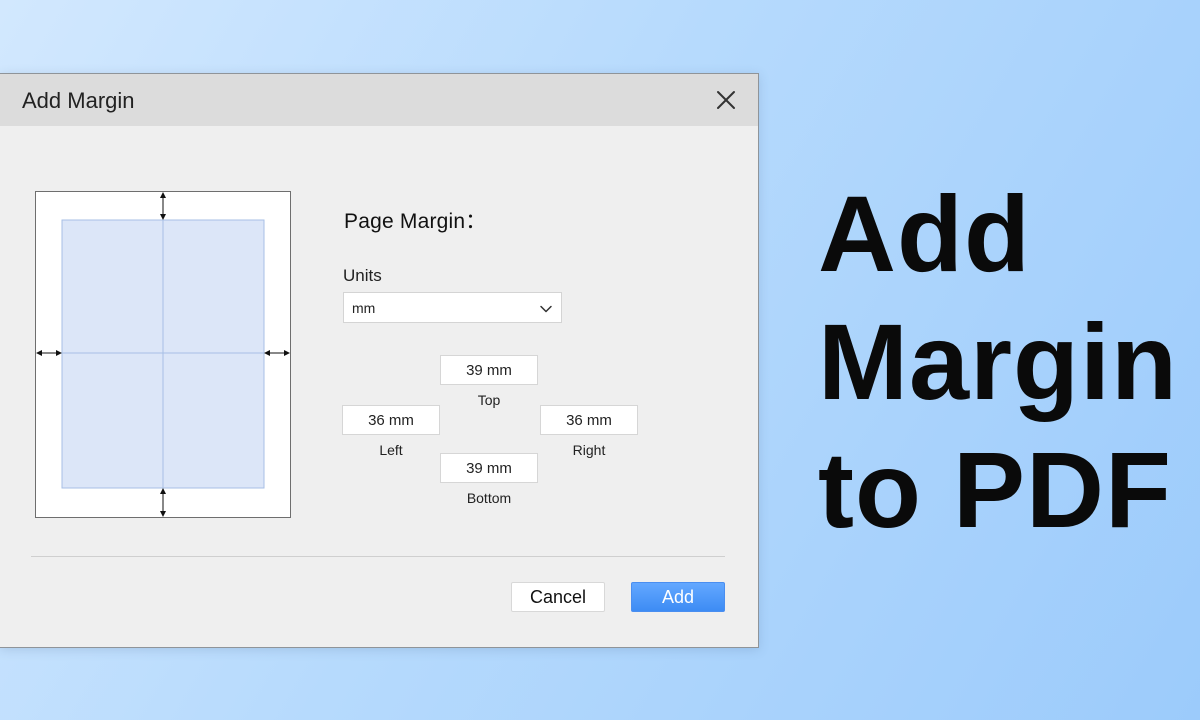  Describe the element at coordinates (489, 498) in the screenshot. I see `bottom-margin-label: Bottom` at that location.